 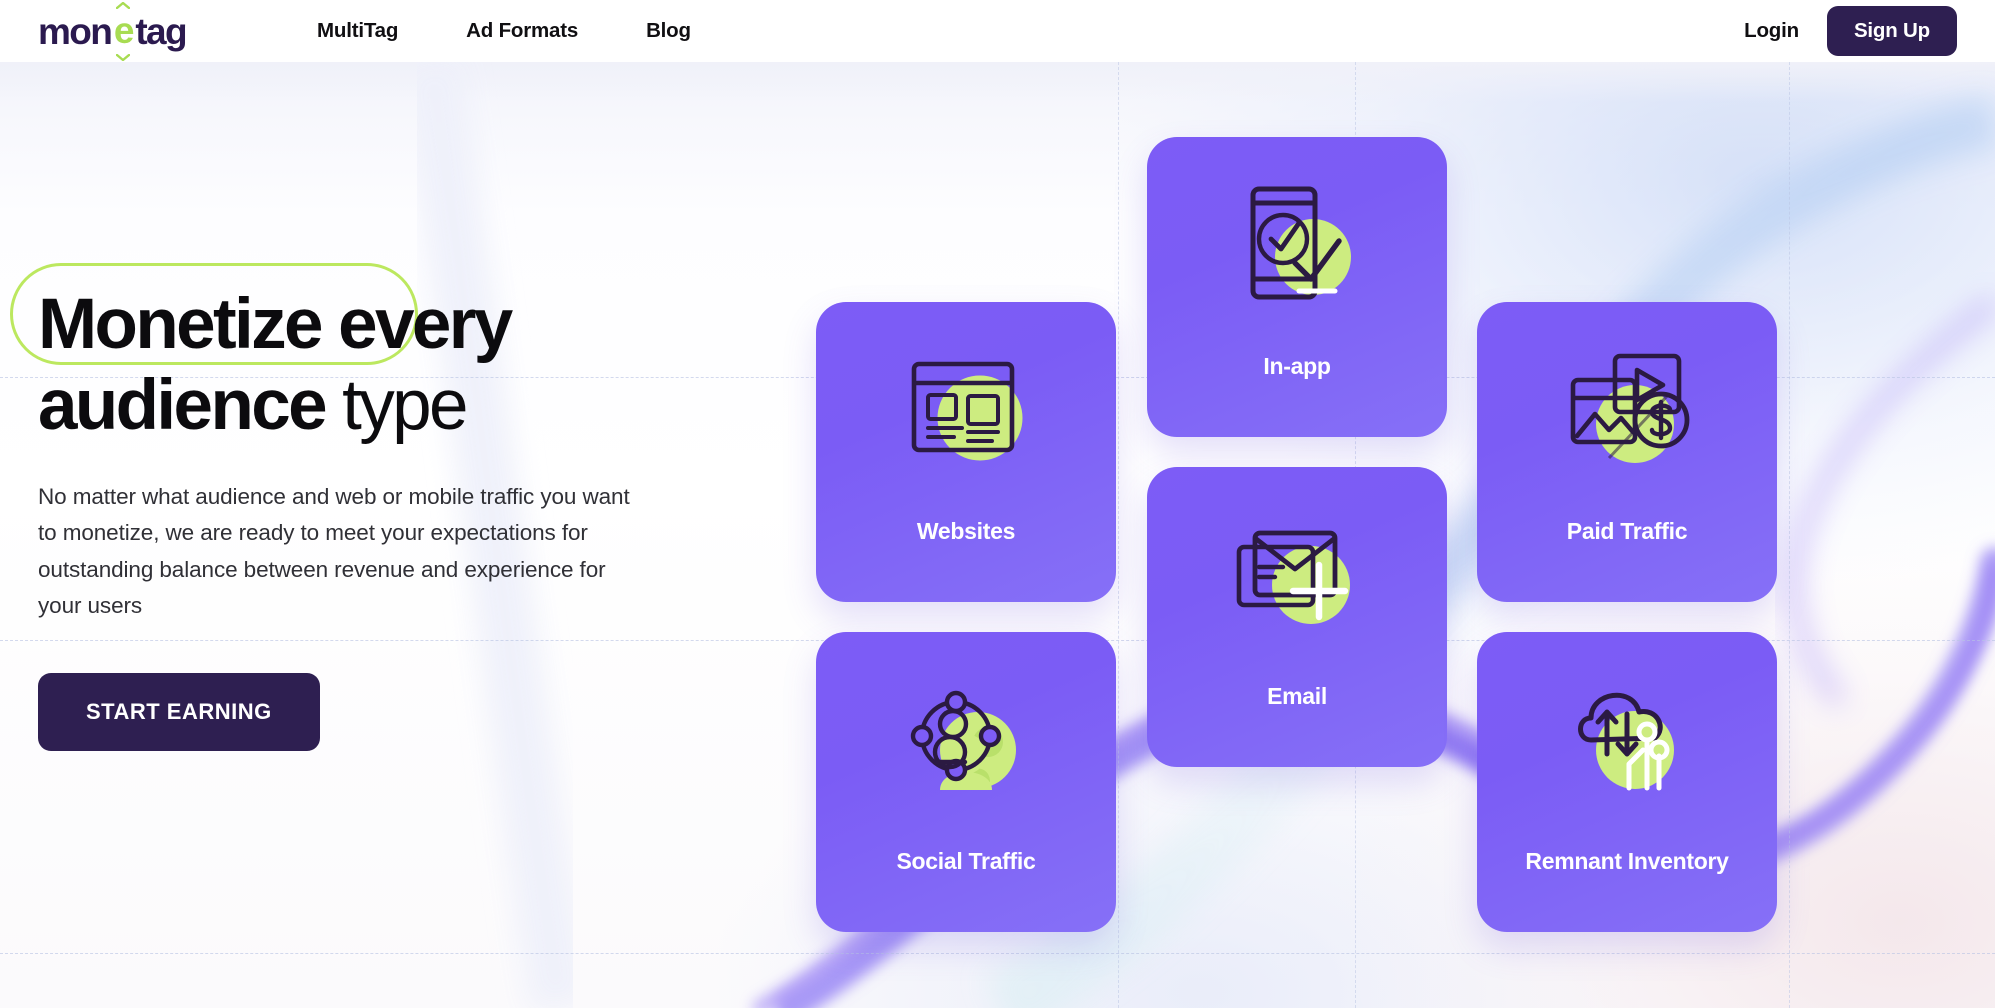 What do you see at coordinates (1627, 531) in the screenshot?
I see `card-label-paid-traffic: Paid Traffic` at bounding box center [1627, 531].